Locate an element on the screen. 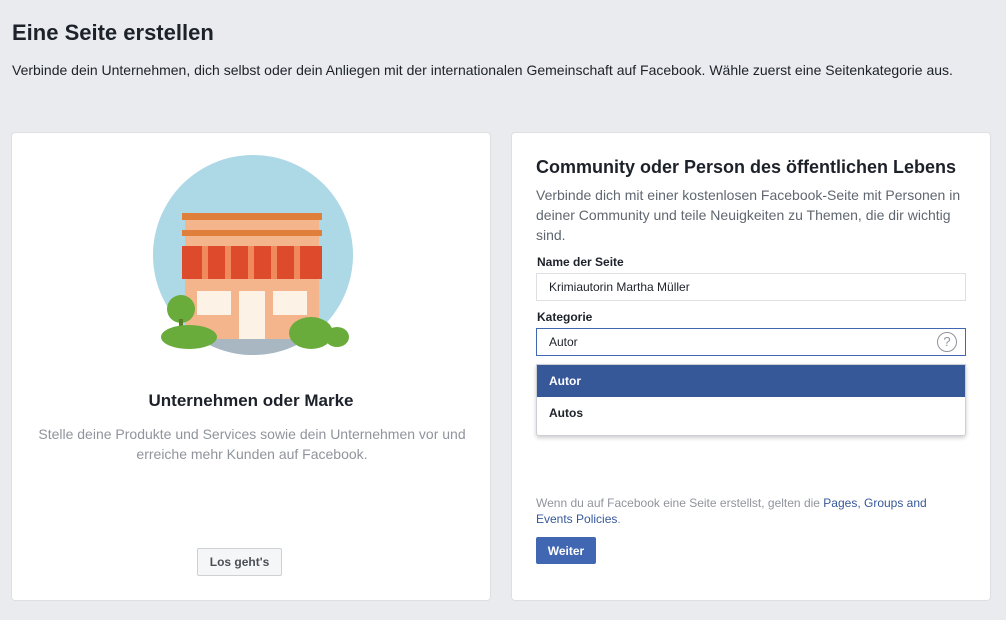 The width and height of the screenshot is (1006, 620). page-name-input is located at coordinates (751, 287).